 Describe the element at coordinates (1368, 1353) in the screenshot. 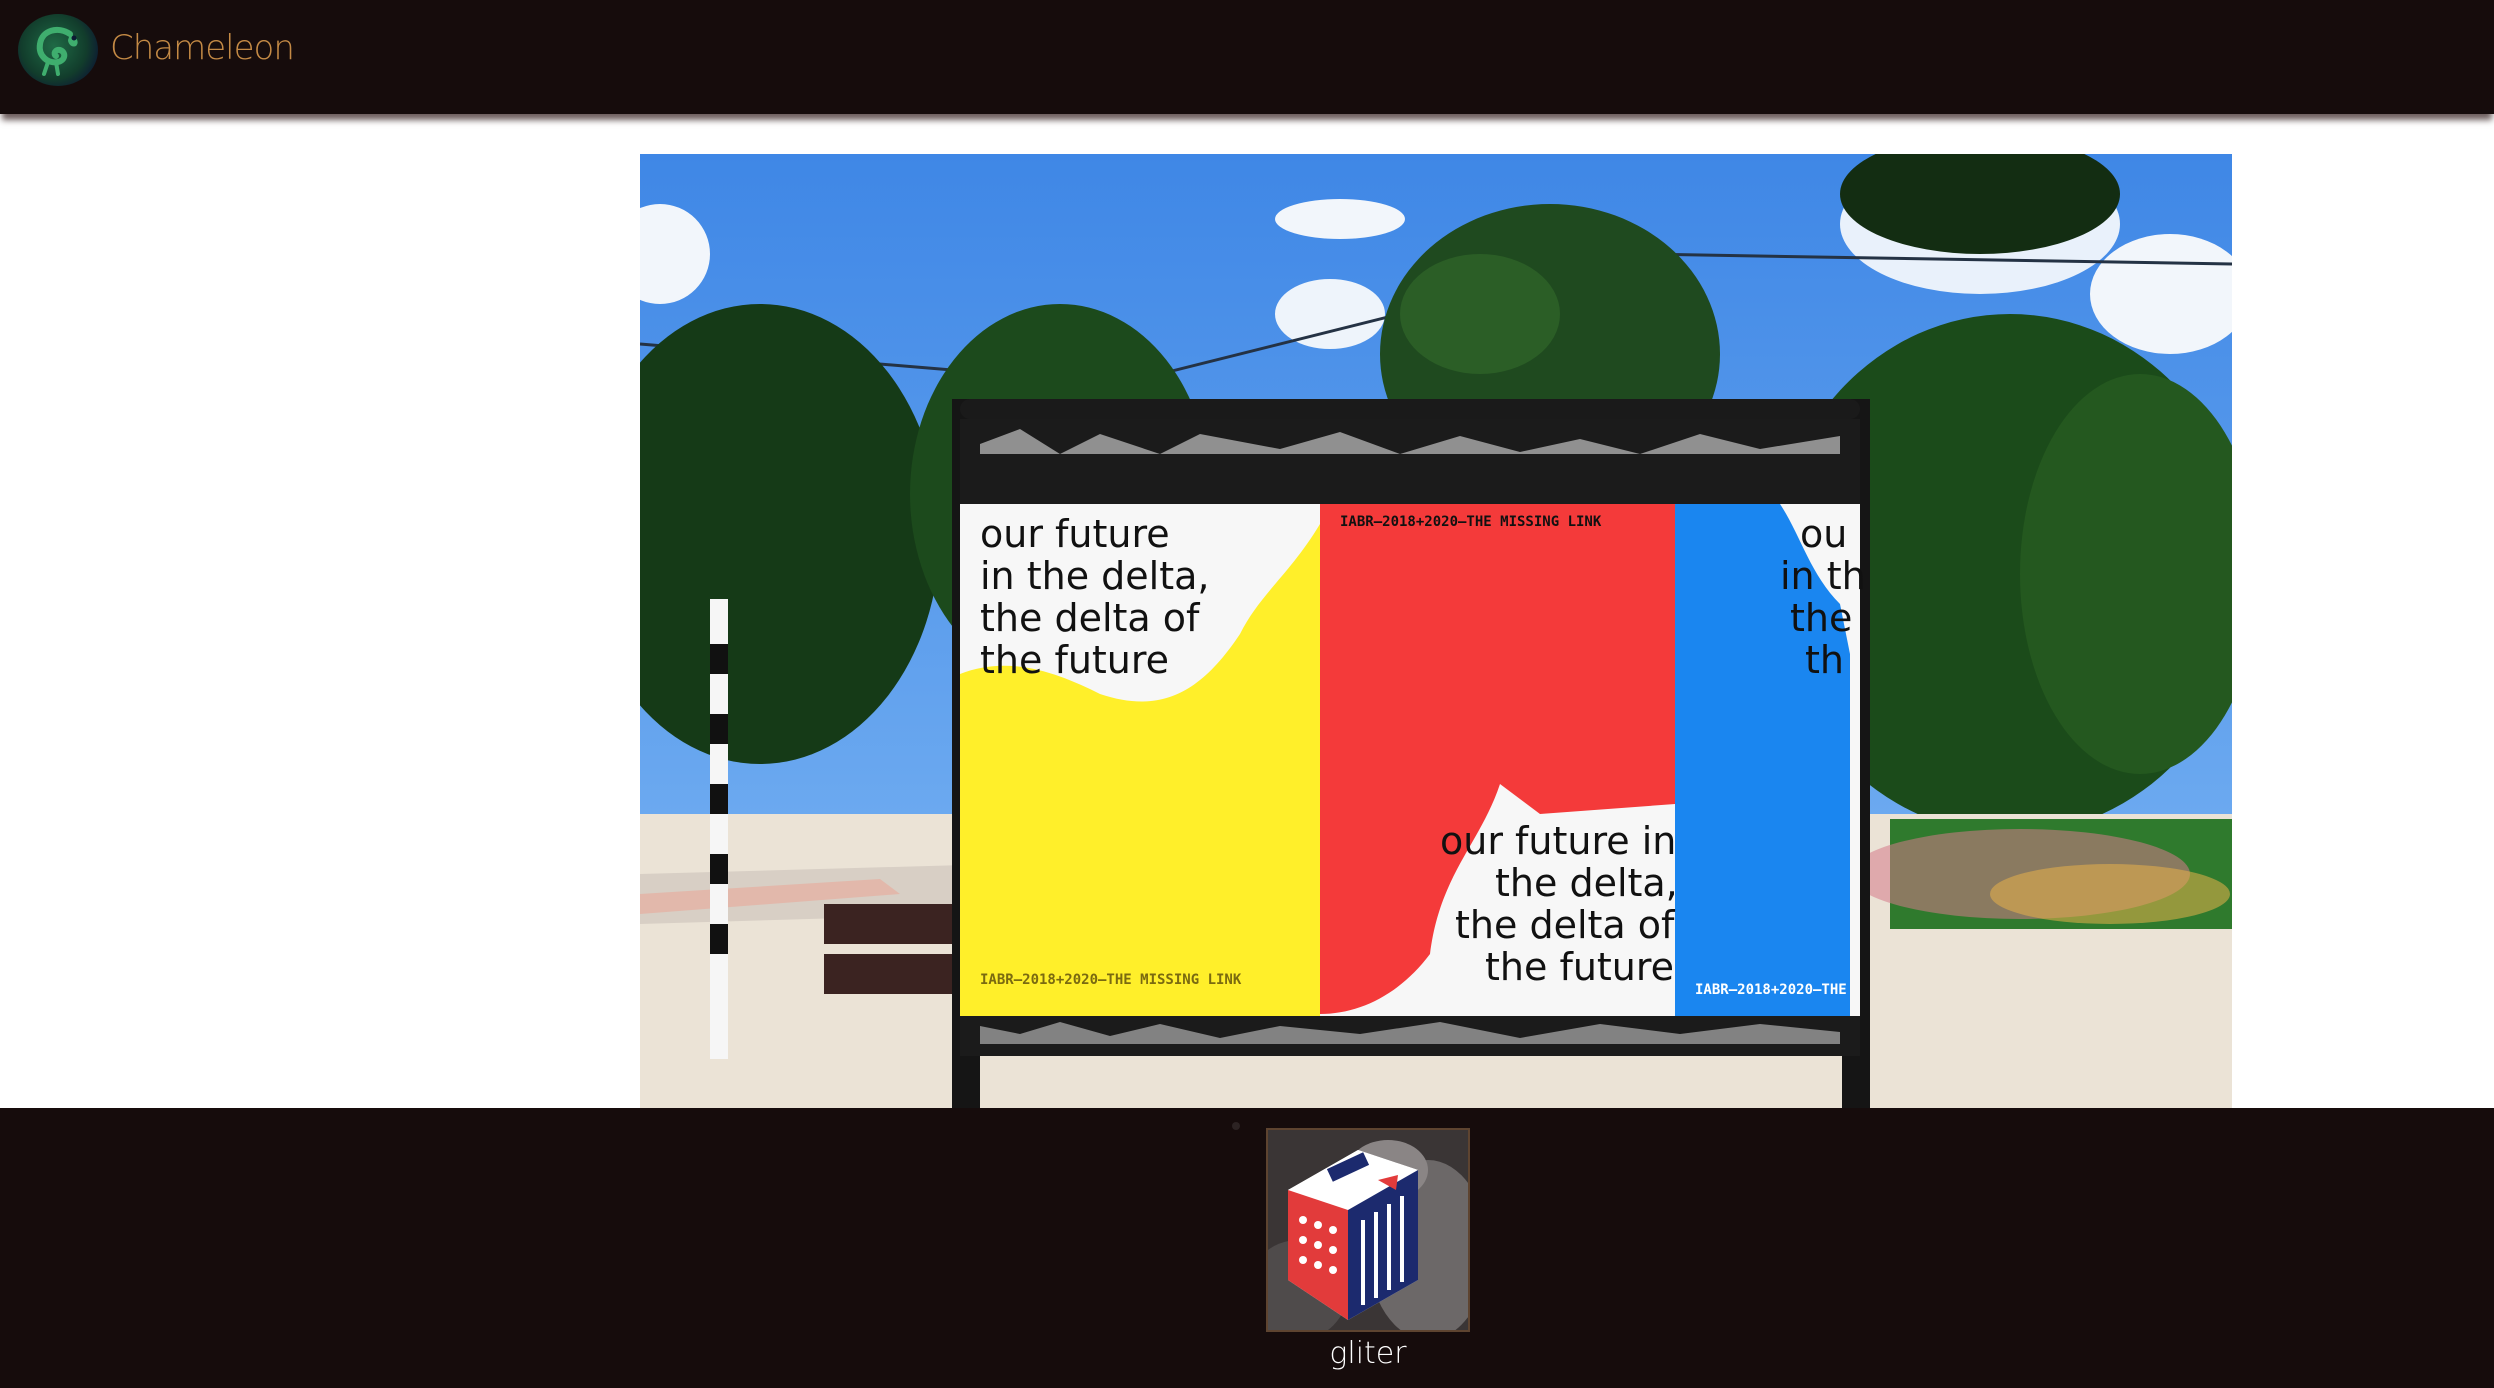

I see `gallery-thumbnail-label: gliter` at that location.